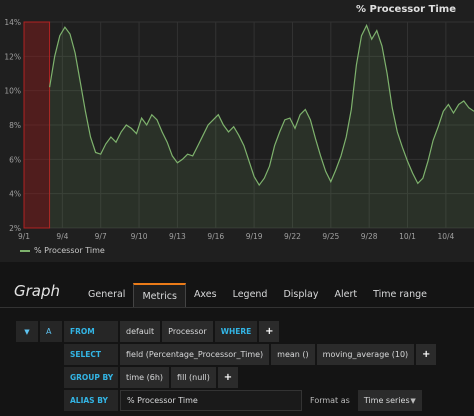  What do you see at coordinates (12, 22) in the screenshot?
I see `y-tick-label: 14%` at bounding box center [12, 22].